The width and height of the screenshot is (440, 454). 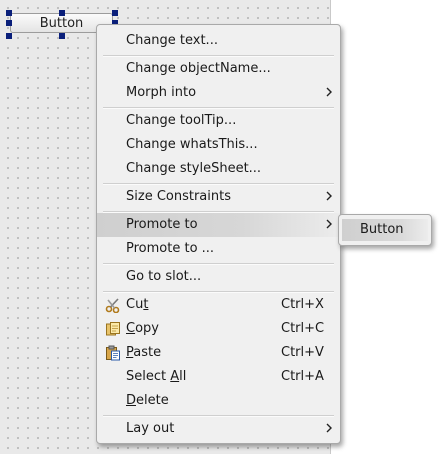 I want to click on menu-item-promote-to: Promote to, so click(x=218, y=225).